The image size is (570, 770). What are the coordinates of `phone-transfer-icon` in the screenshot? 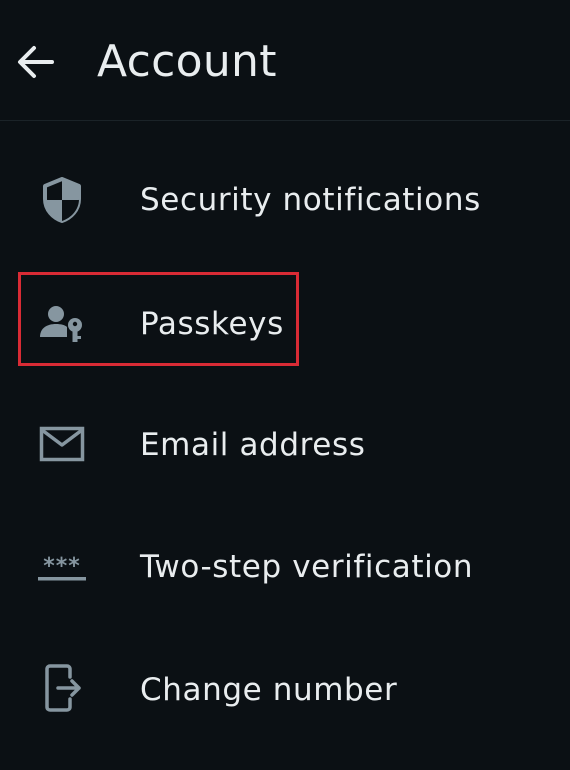 It's located at (62, 688).